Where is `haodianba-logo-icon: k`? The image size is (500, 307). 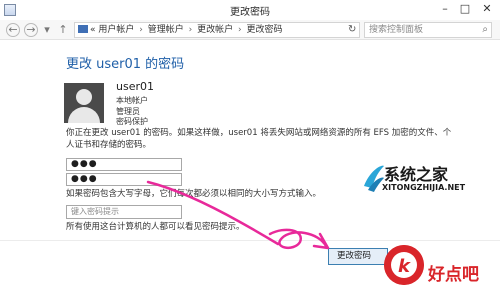
haodianba-logo-icon: k is located at coordinates (404, 265).